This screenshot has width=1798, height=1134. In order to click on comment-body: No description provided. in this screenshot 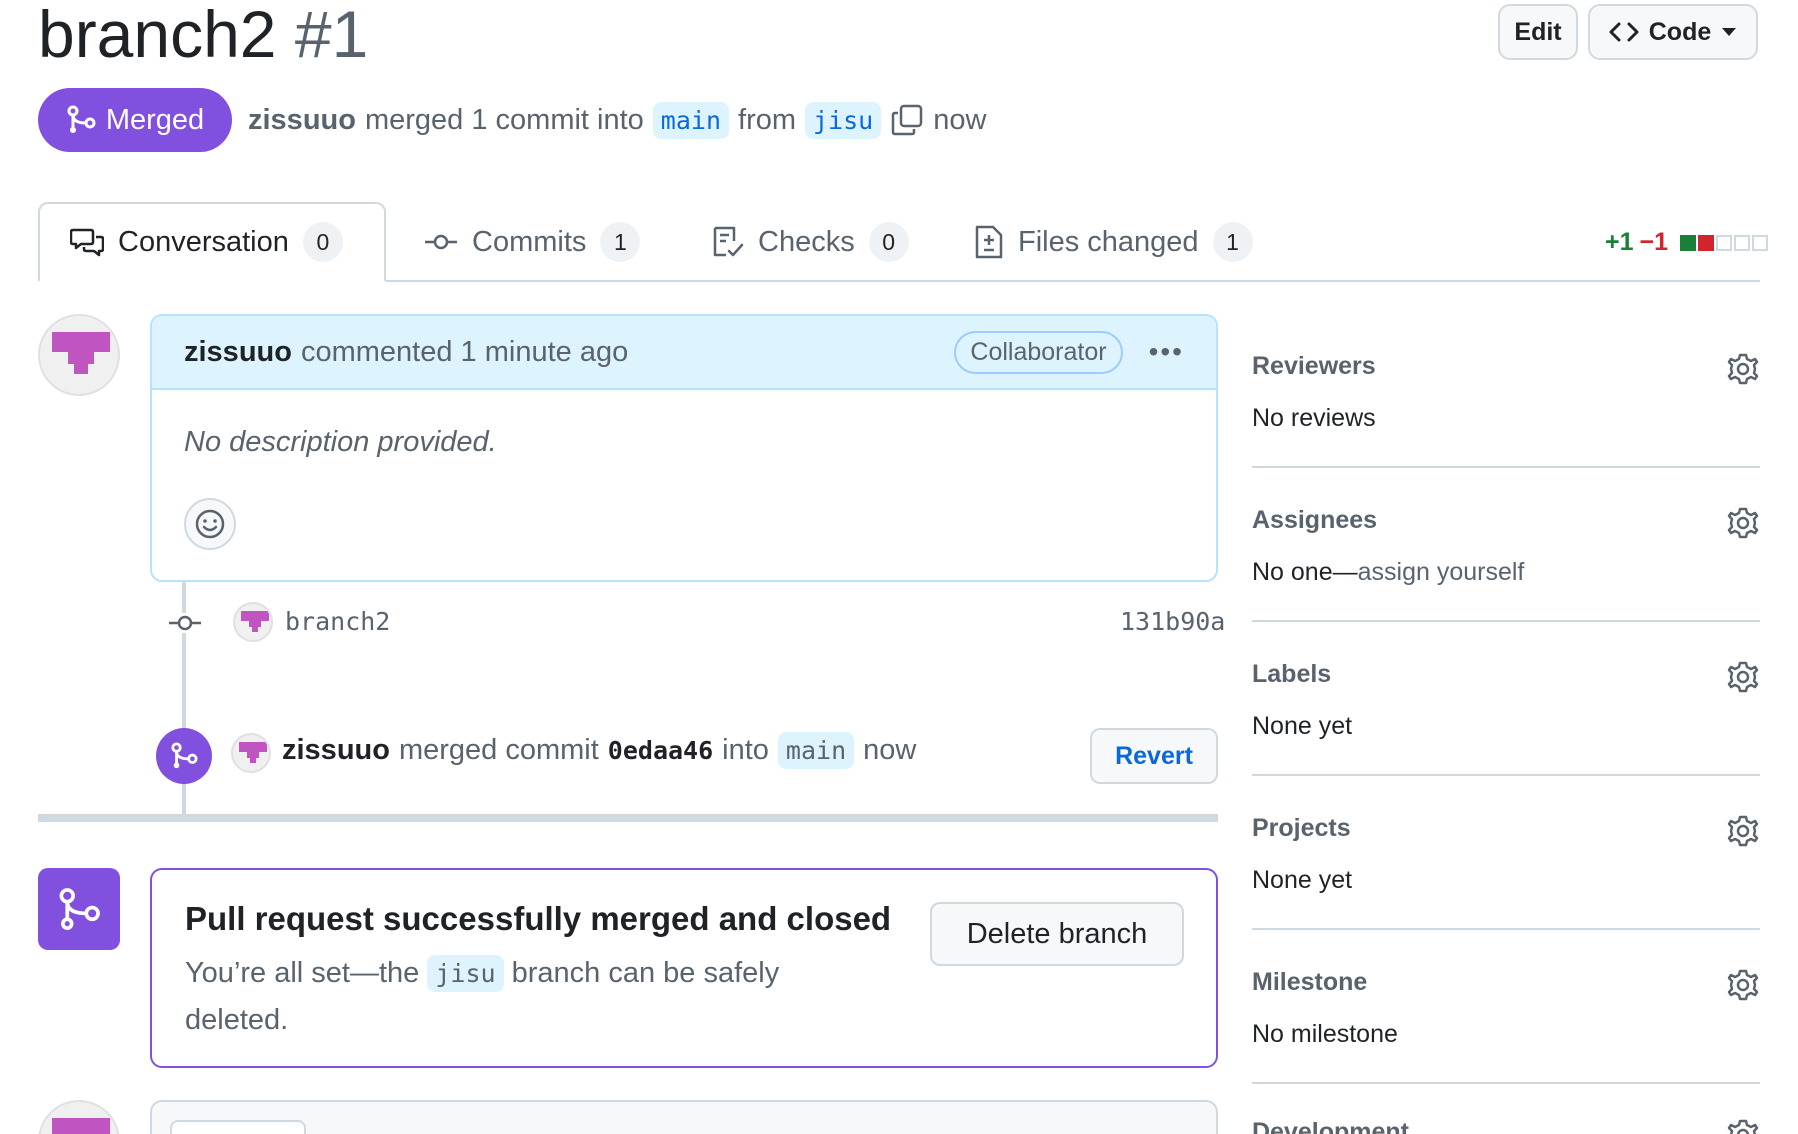, I will do `click(340, 442)`.